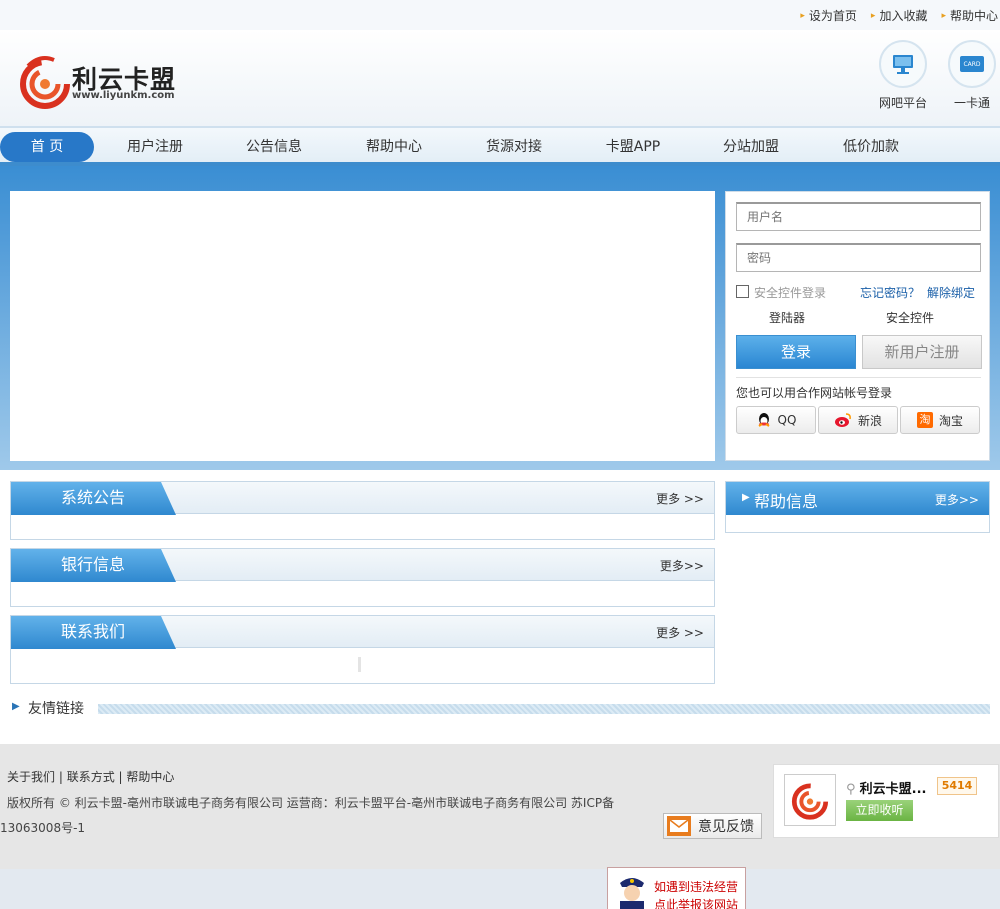 Image resolution: width=1000 pixels, height=909 pixels. I want to click on divider, so click(858, 377).